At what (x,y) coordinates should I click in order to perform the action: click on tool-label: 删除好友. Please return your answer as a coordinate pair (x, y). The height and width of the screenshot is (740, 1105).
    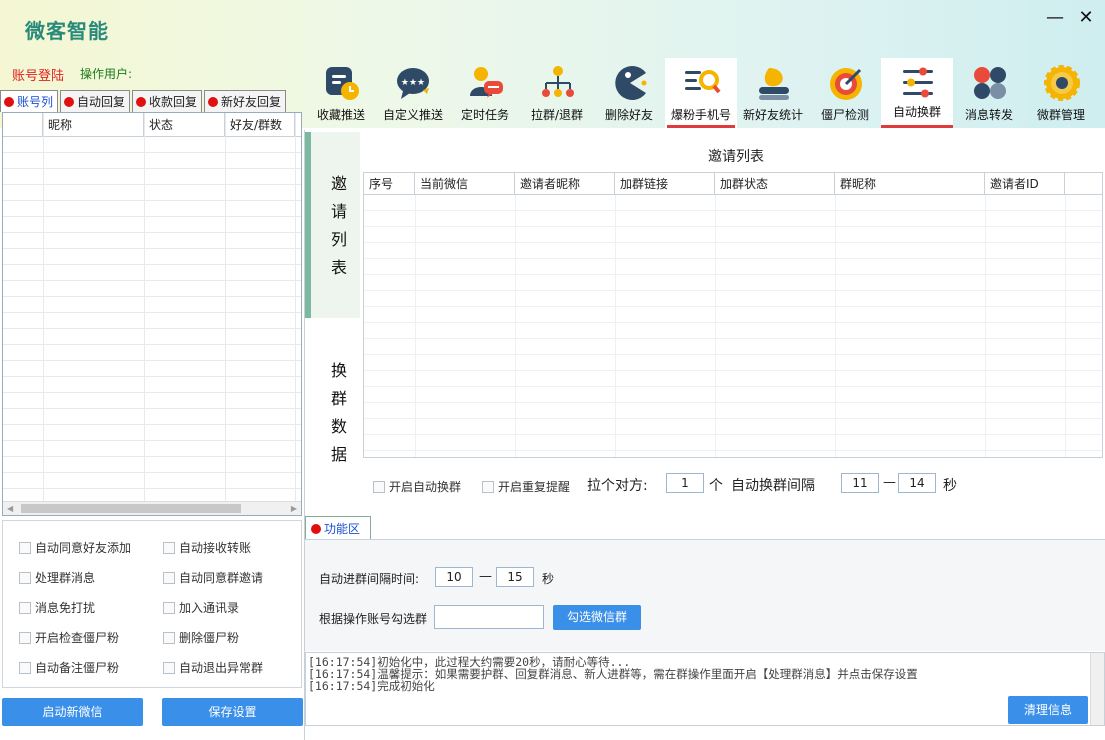
    Looking at the image, I should click on (628, 115).